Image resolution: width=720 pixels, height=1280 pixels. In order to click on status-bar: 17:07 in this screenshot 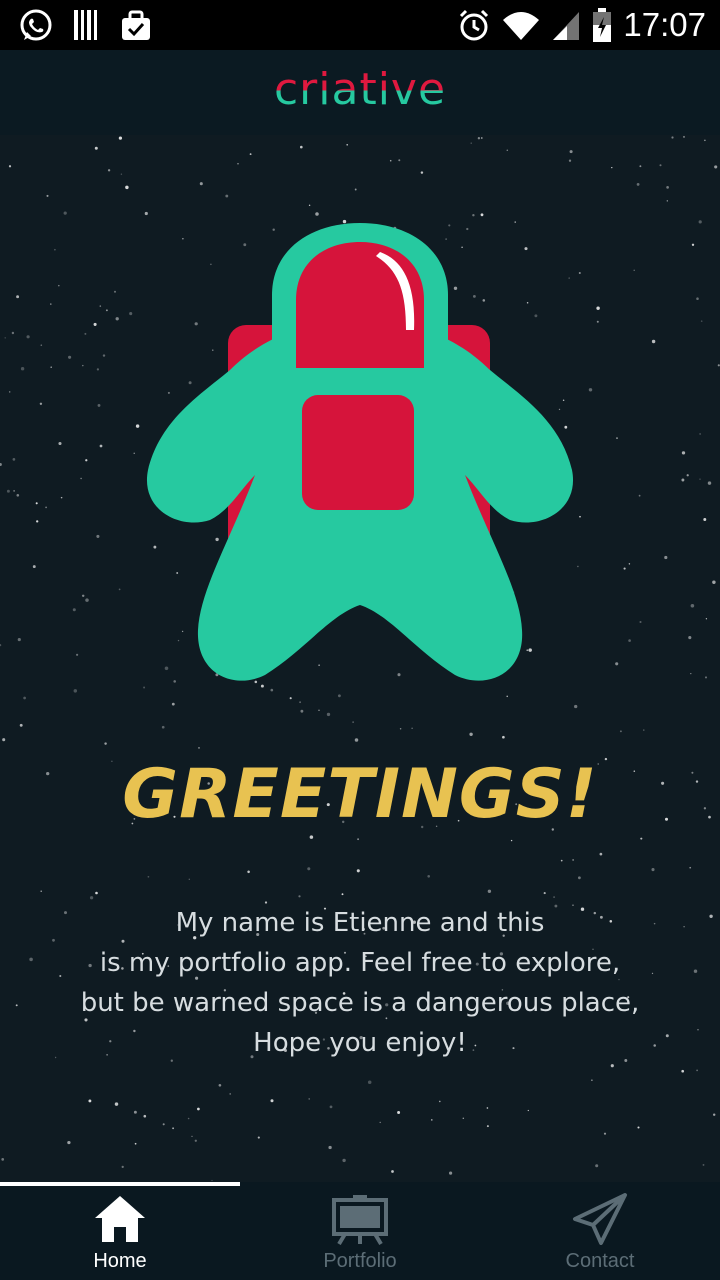, I will do `click(360, 25)`.